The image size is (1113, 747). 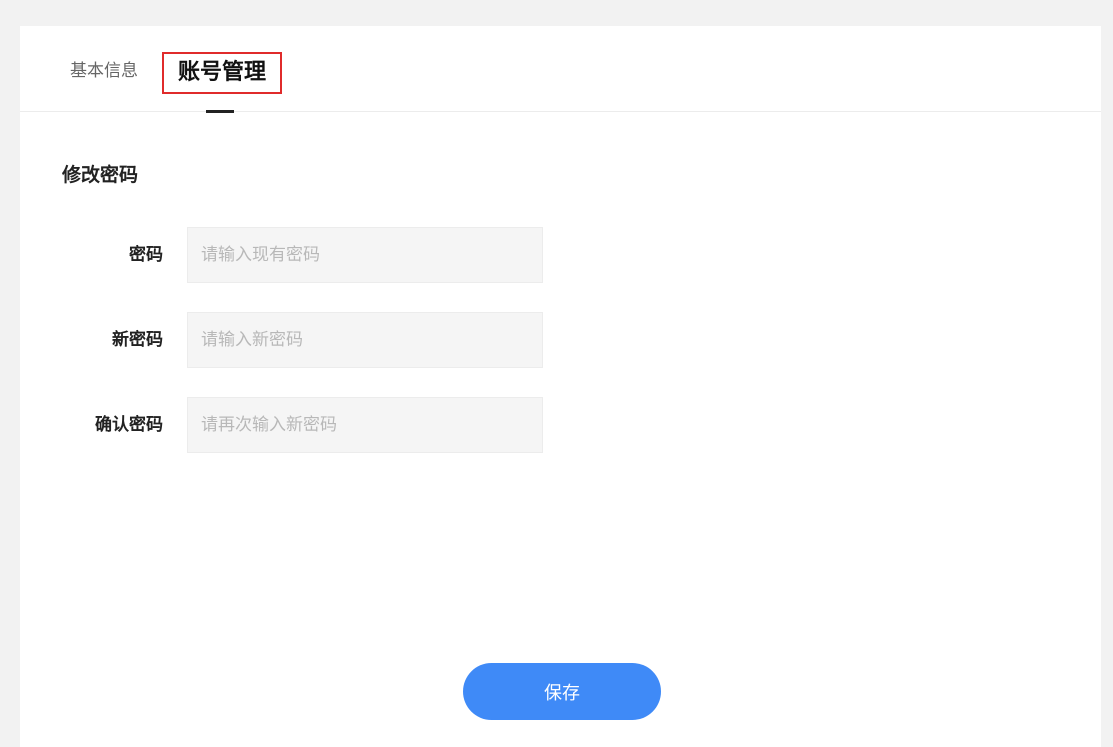 What do you see at coordinates (562, 691) in the screenshot?
I see `save-button: 保存` at bounding box center [562, 691].